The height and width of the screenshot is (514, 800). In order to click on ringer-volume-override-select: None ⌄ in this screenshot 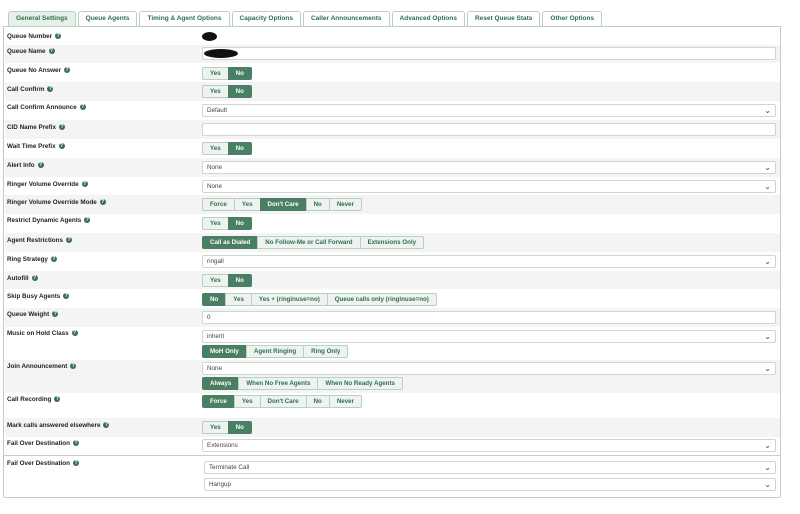, I will do `click(489, 186)`.